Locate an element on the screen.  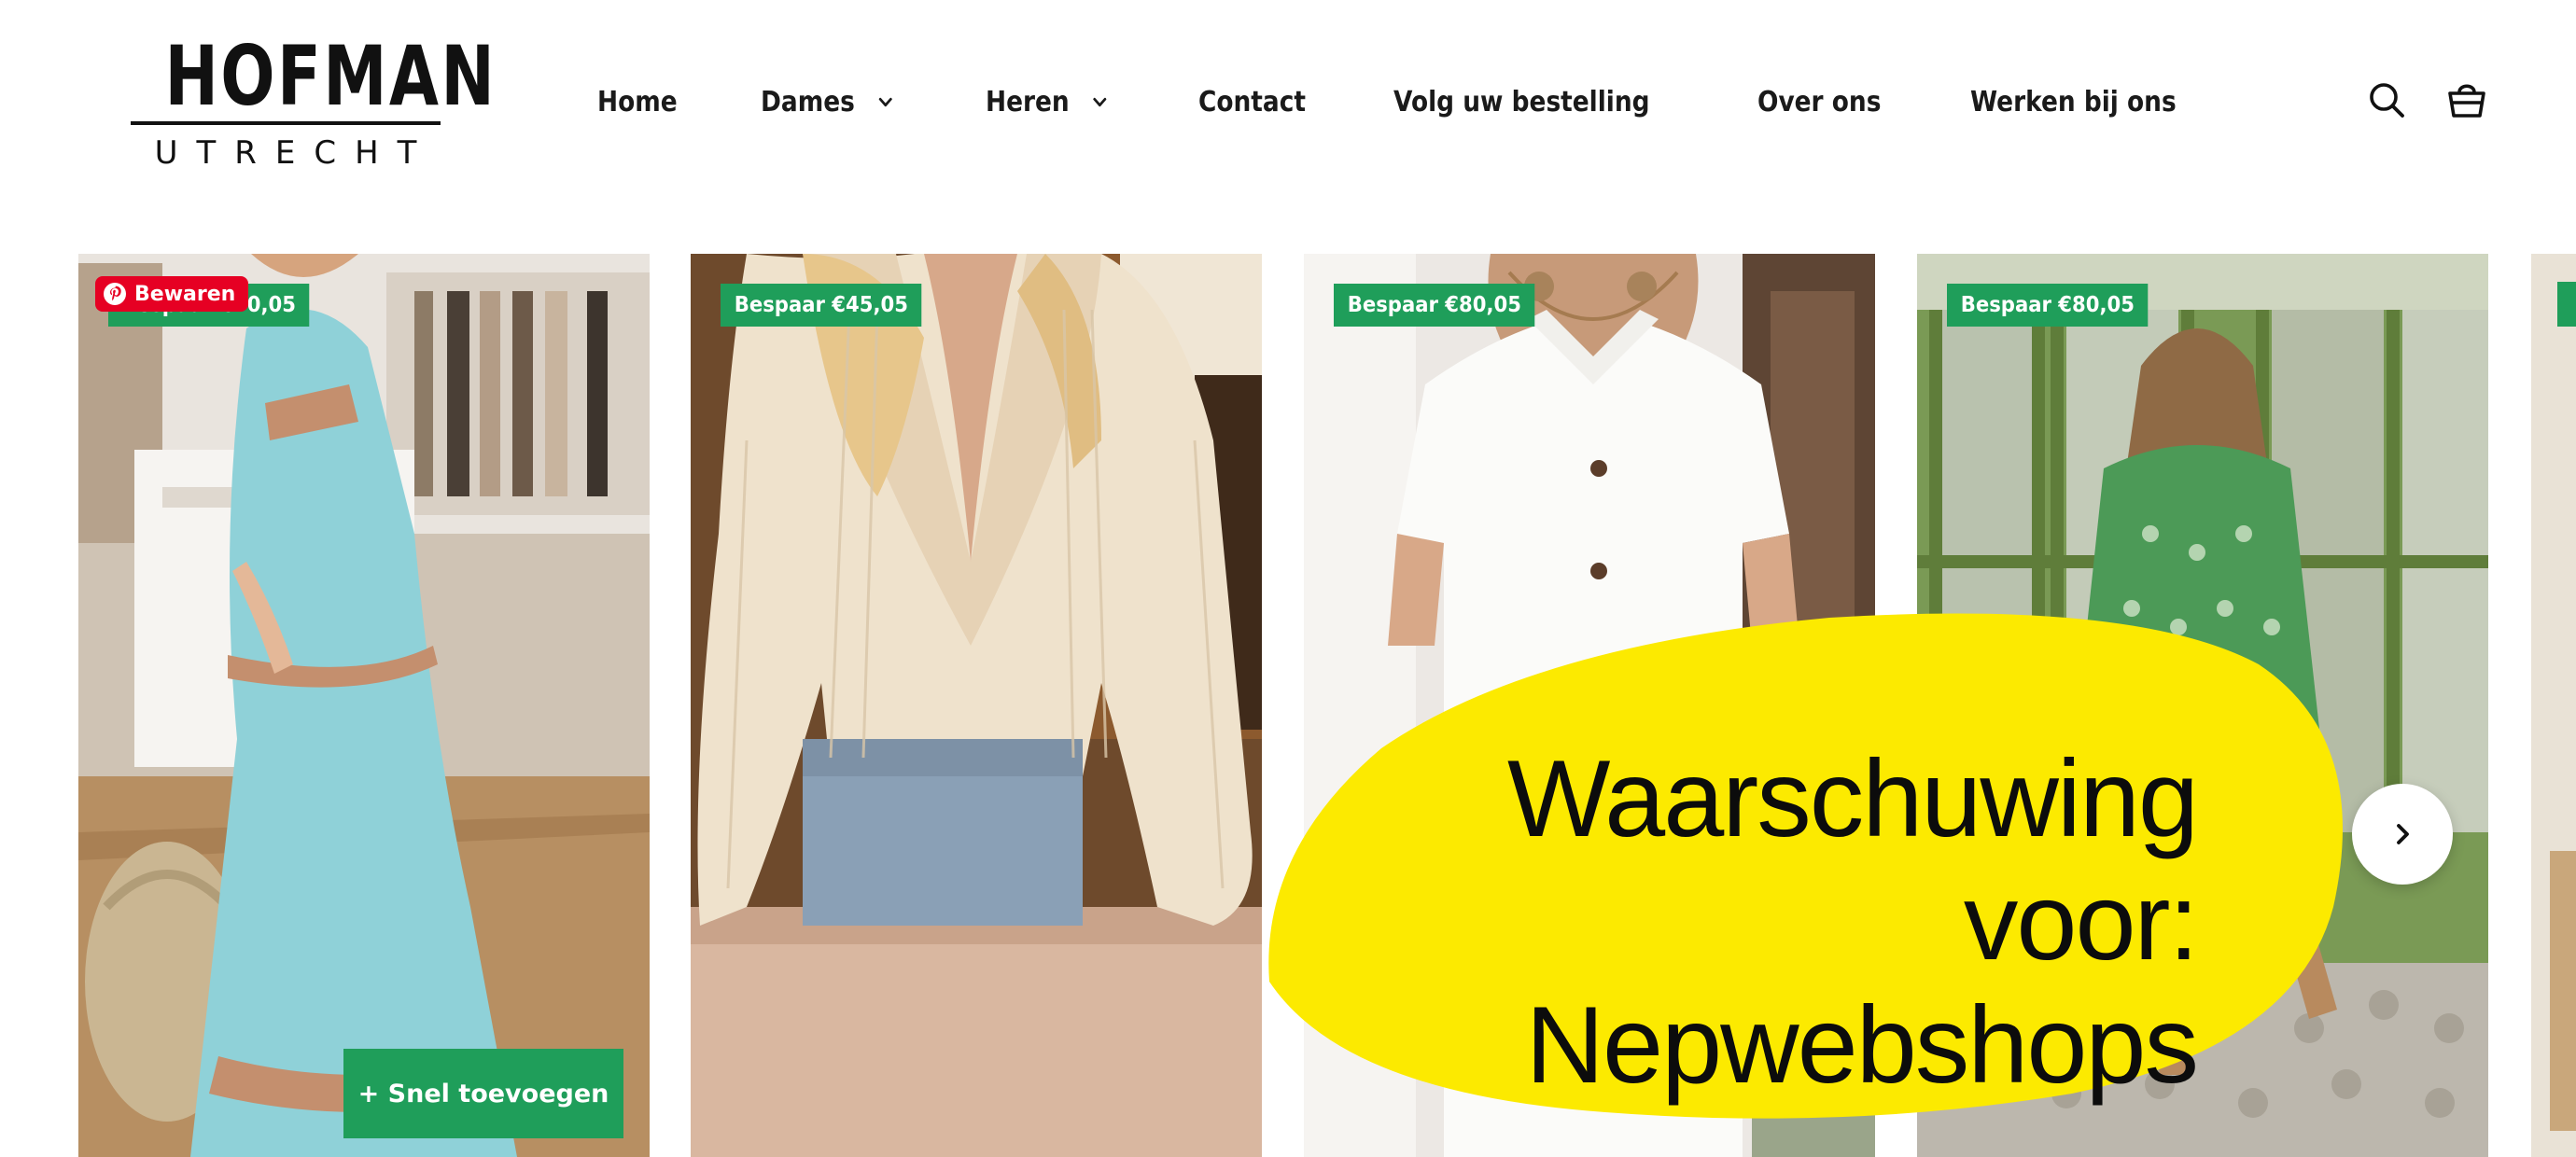
nav-item-contact: Contact is located at coordinates (1252, 102).